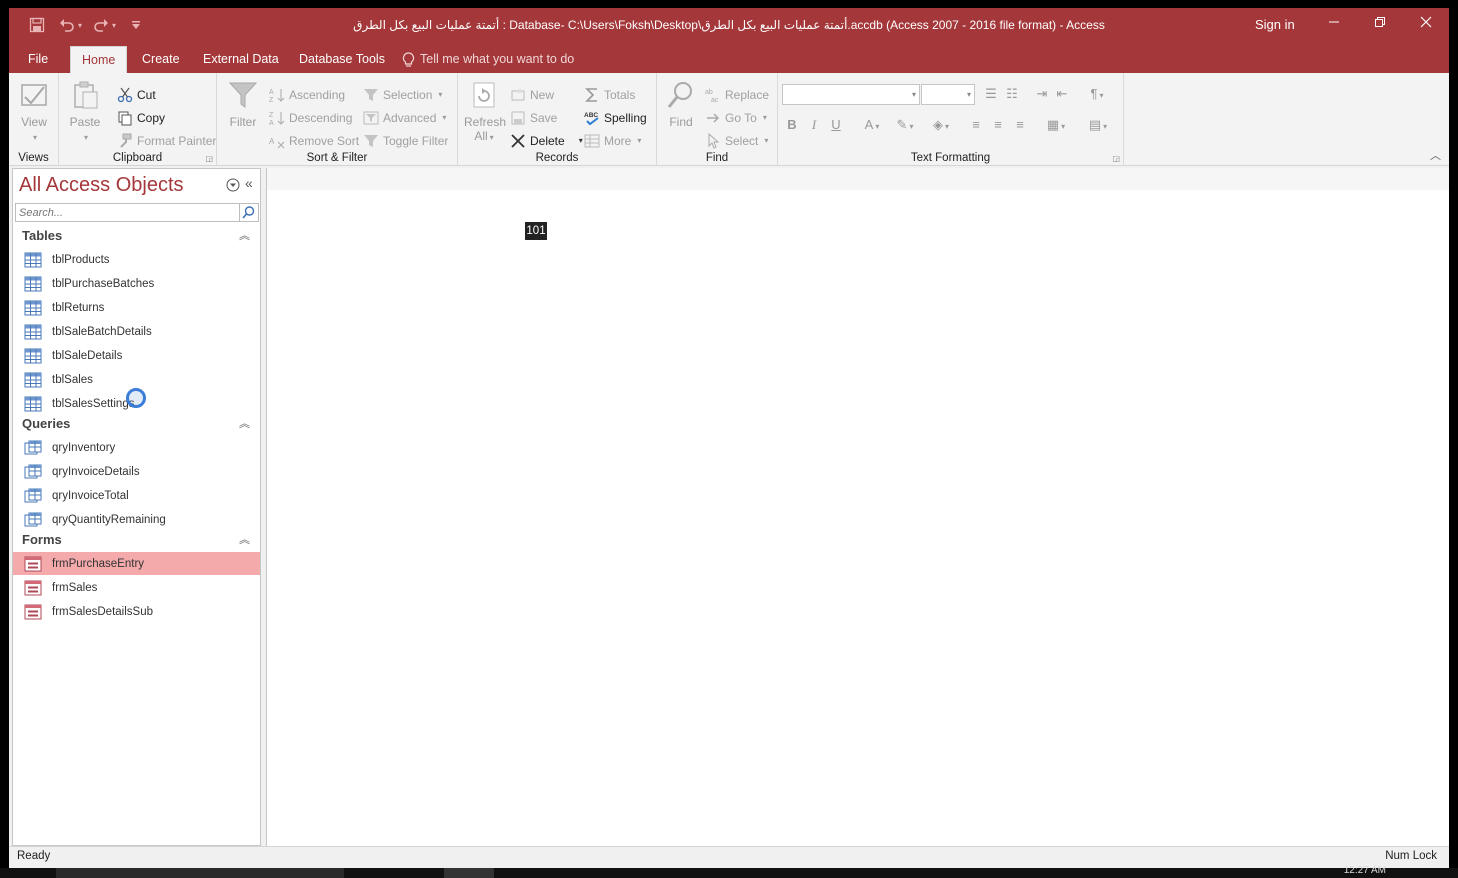 This screenshot has width=1458, height=878. What do you see at coordinates (1020, 125) in the screenshot?
I see `align-right-icon: ≡` at bounding box center [1020, 125].